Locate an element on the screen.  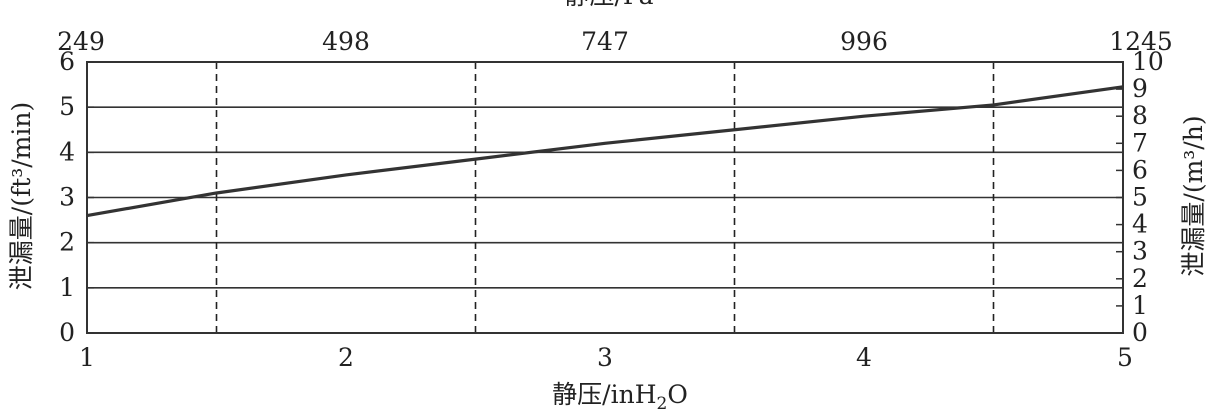
y-left-tick-label: 2 is located at coordinates (67, 242).